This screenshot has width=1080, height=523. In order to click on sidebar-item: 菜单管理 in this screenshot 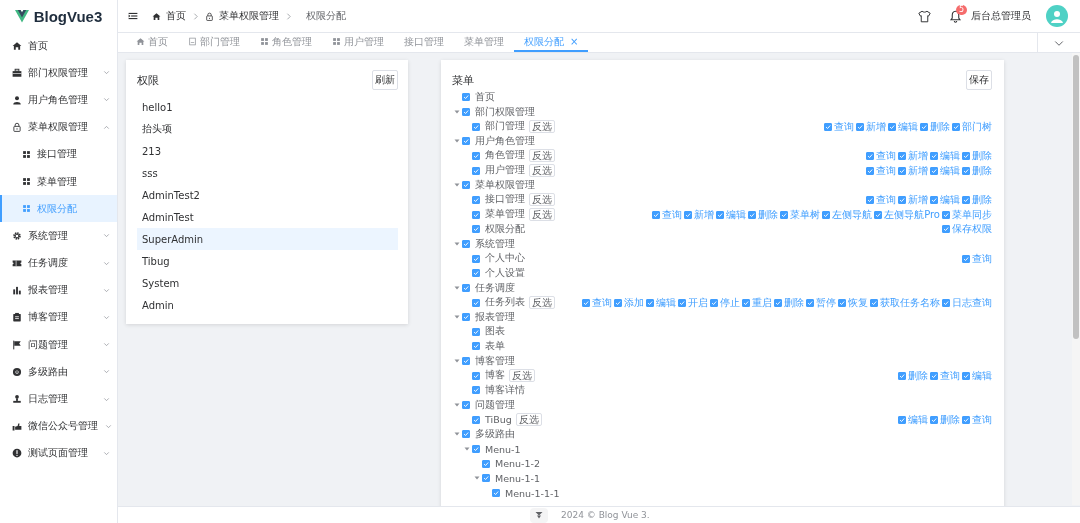, I will do `click(58, 181)`.